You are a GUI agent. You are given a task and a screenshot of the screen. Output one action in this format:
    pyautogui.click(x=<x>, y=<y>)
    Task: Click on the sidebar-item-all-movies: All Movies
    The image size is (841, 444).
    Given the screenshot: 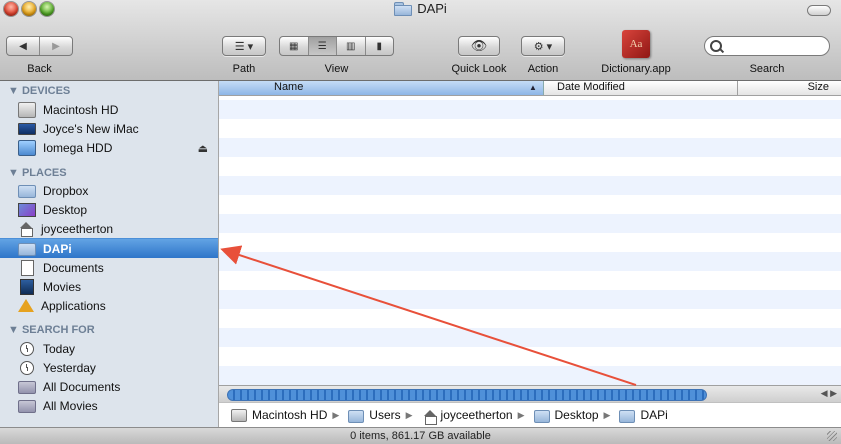 What is the action you would take?
    pyautogui.click(x=109, y=405)
    